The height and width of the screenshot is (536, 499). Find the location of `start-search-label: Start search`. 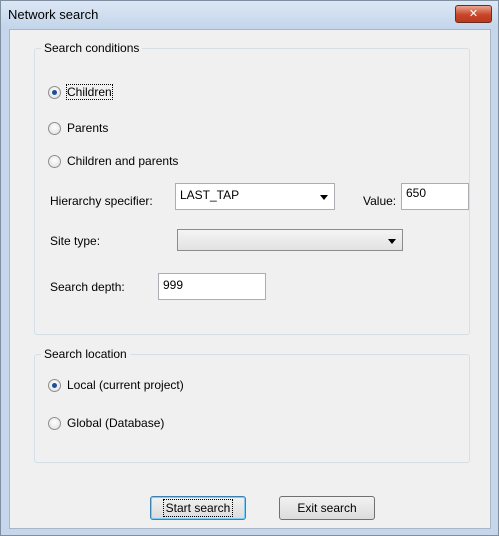

start-search-label: Start search is located at coordinates (198, 508).